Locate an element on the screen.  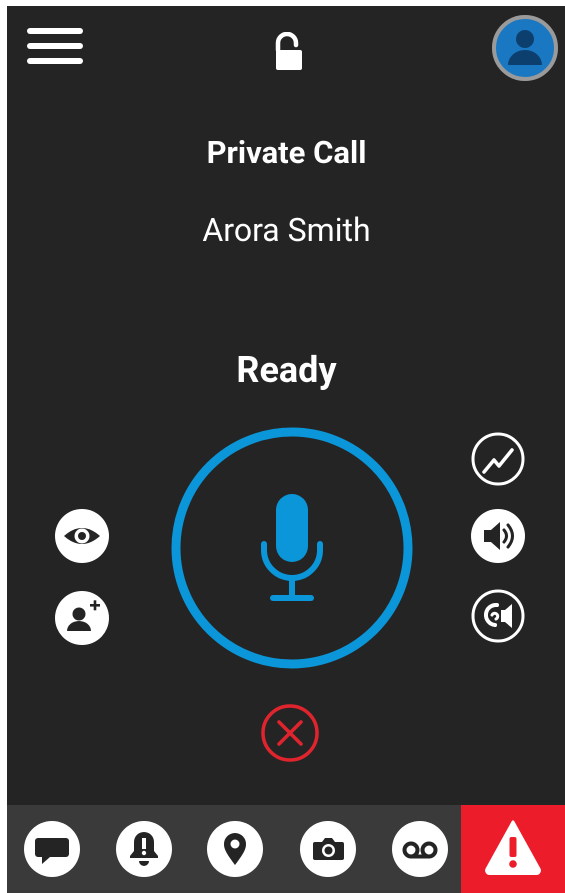
end-call-button is located at coordinates (290, 733).